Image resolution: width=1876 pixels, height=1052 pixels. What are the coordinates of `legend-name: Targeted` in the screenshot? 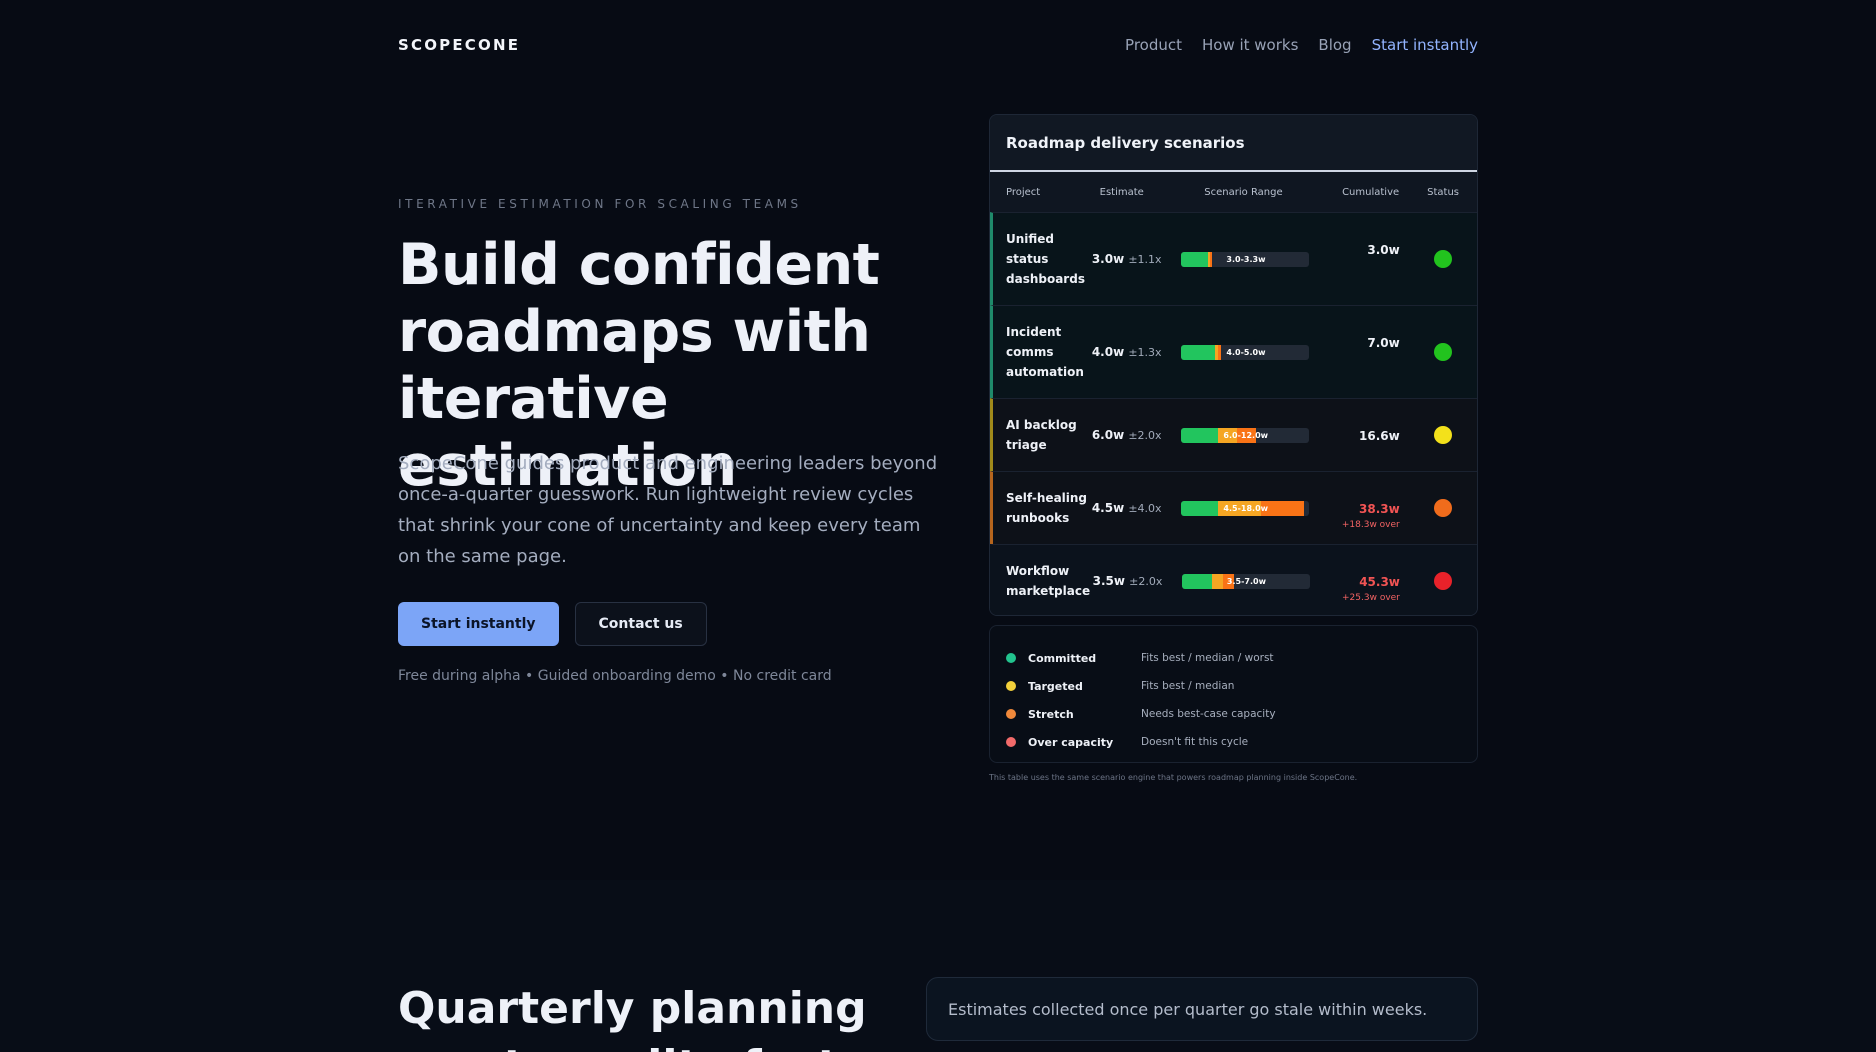 It's located at (1055, 686).